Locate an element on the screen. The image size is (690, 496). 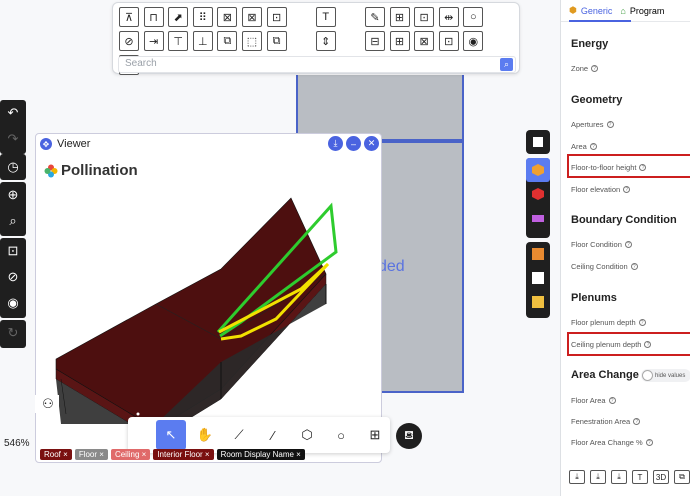
hide-icon: ⊘ is located at coordinates (13, 277).